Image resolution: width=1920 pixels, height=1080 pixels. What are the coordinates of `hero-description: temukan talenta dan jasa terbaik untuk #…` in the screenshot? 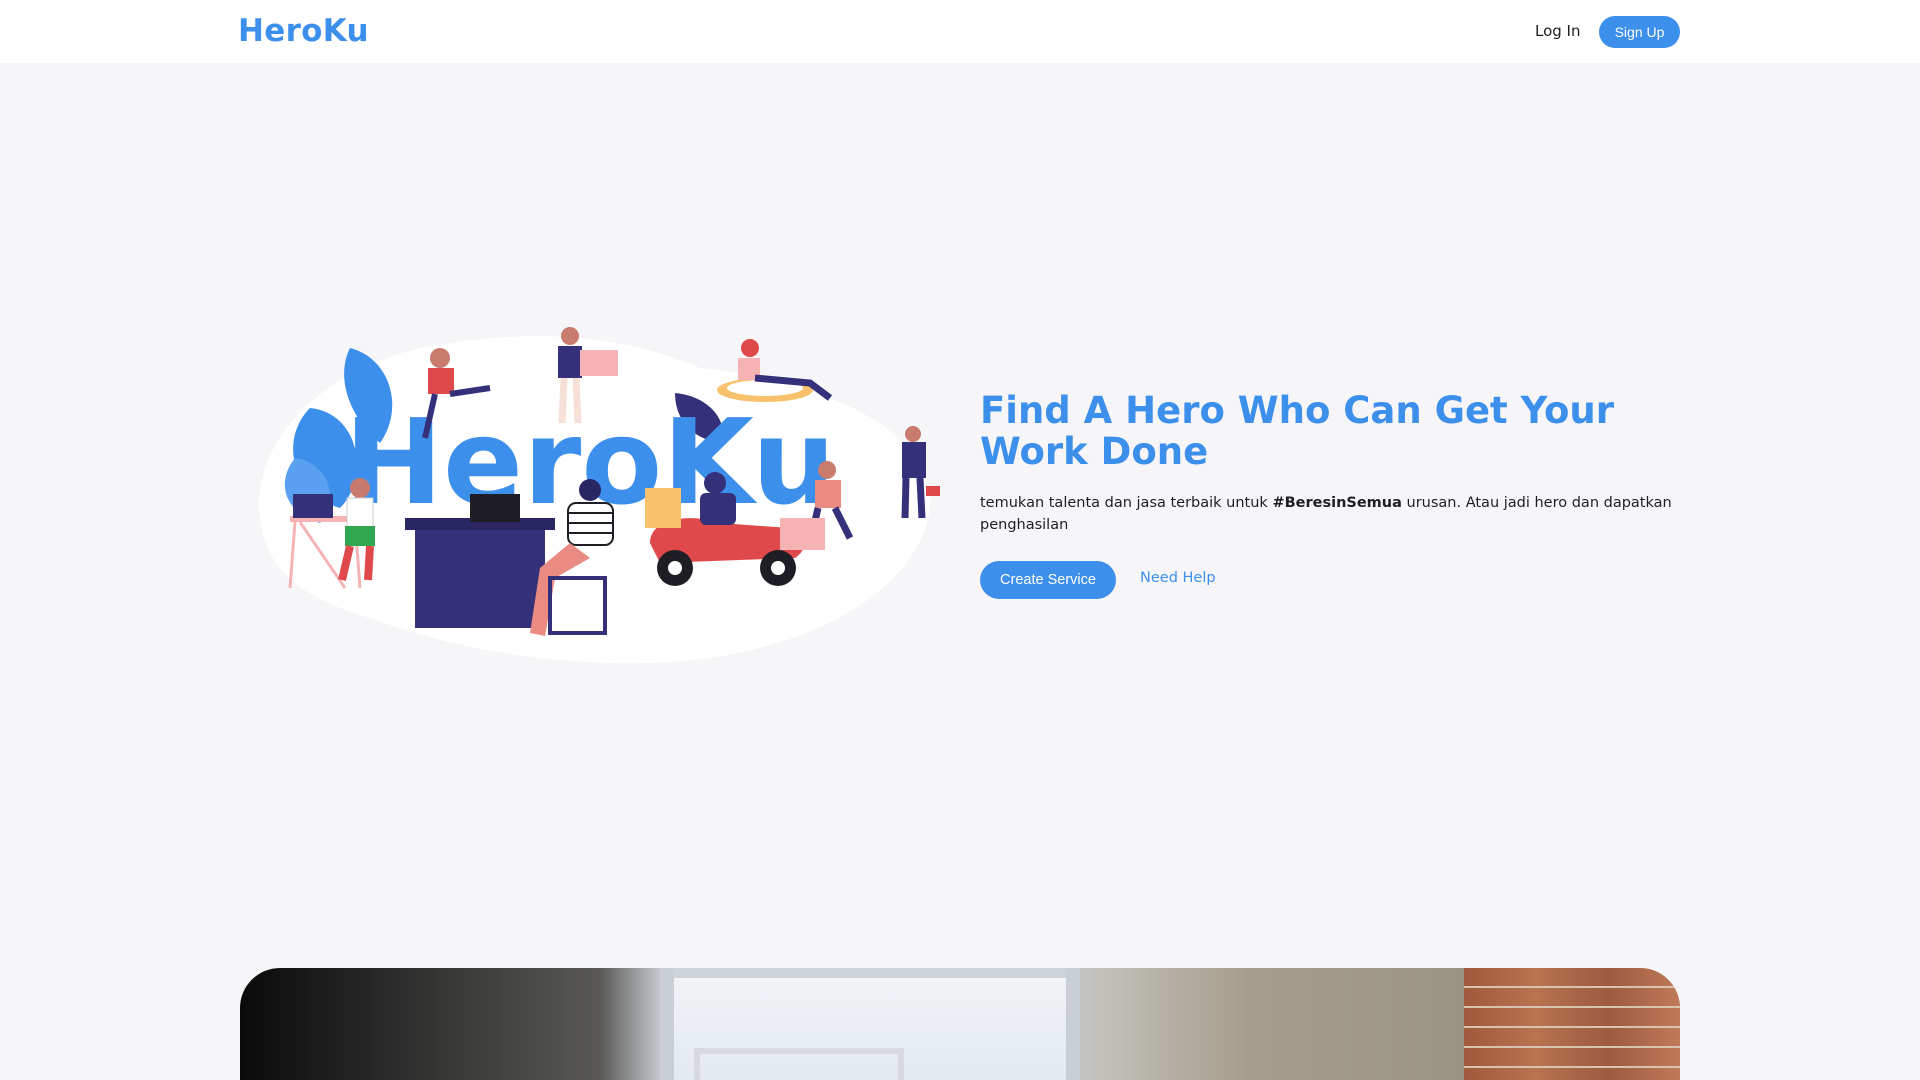 It's located at (1330, 514).